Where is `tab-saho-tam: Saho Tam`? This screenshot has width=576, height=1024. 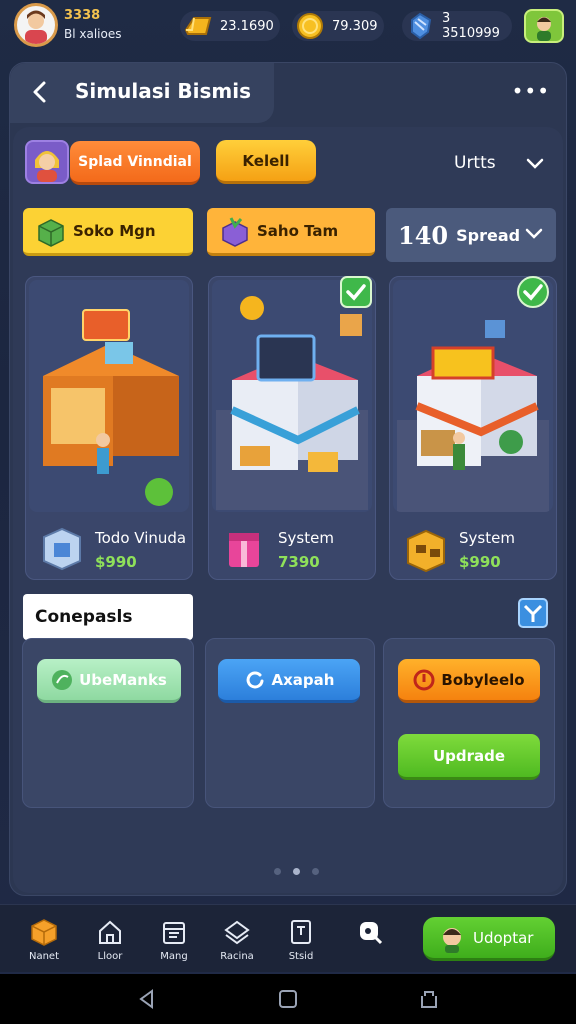
tab-saho-tam: Saho Tam is located at coordinates (291, 232).